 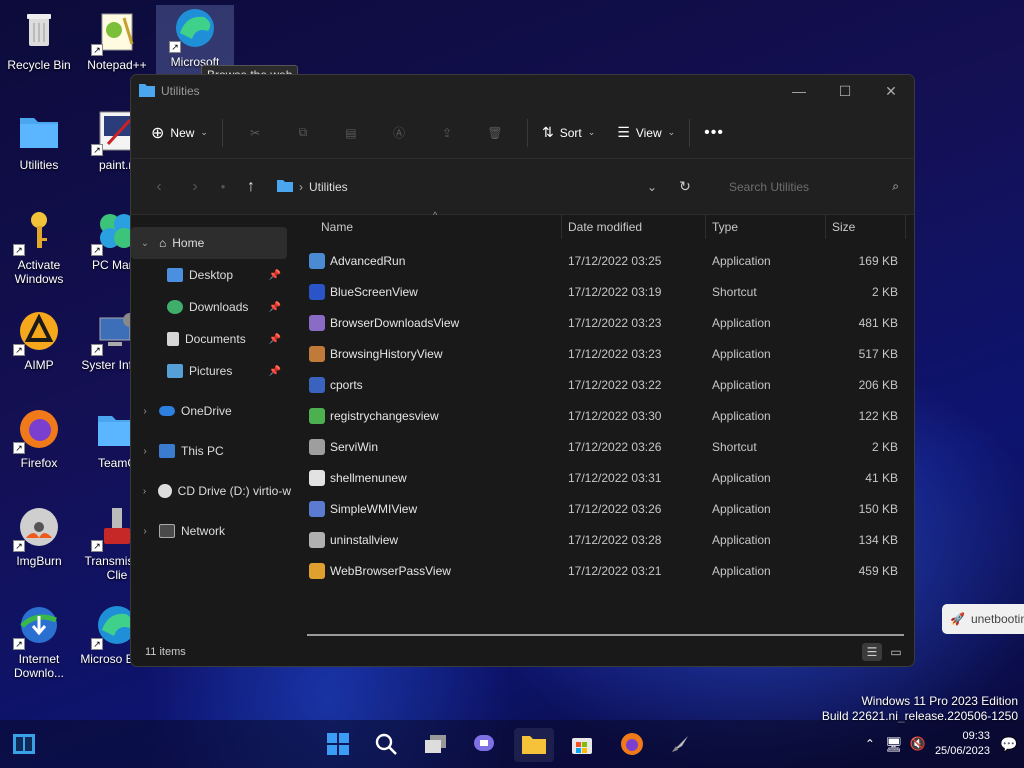 I want to click on nav-item-cd-drive: › CD Drive (D:) virtio-w, so click(x=211, y=491).